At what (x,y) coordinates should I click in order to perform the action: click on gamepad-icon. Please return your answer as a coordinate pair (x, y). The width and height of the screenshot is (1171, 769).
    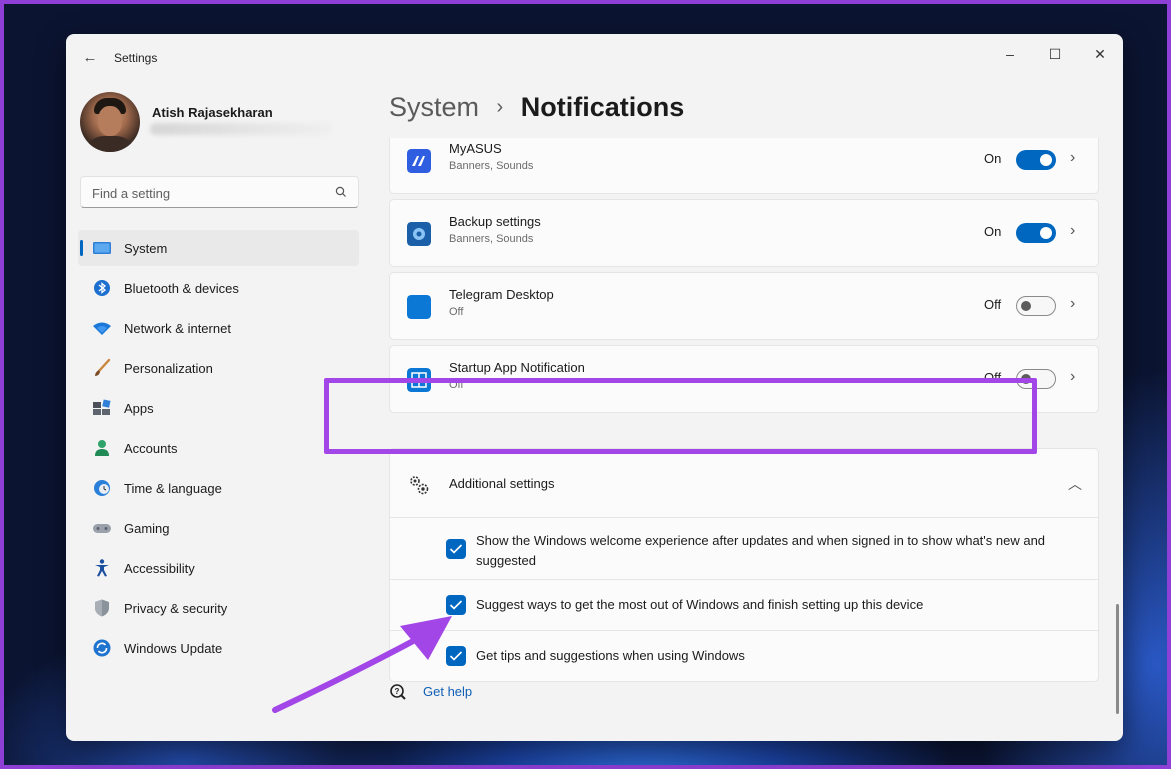
    Looking at the image, I should click on (102, 528).